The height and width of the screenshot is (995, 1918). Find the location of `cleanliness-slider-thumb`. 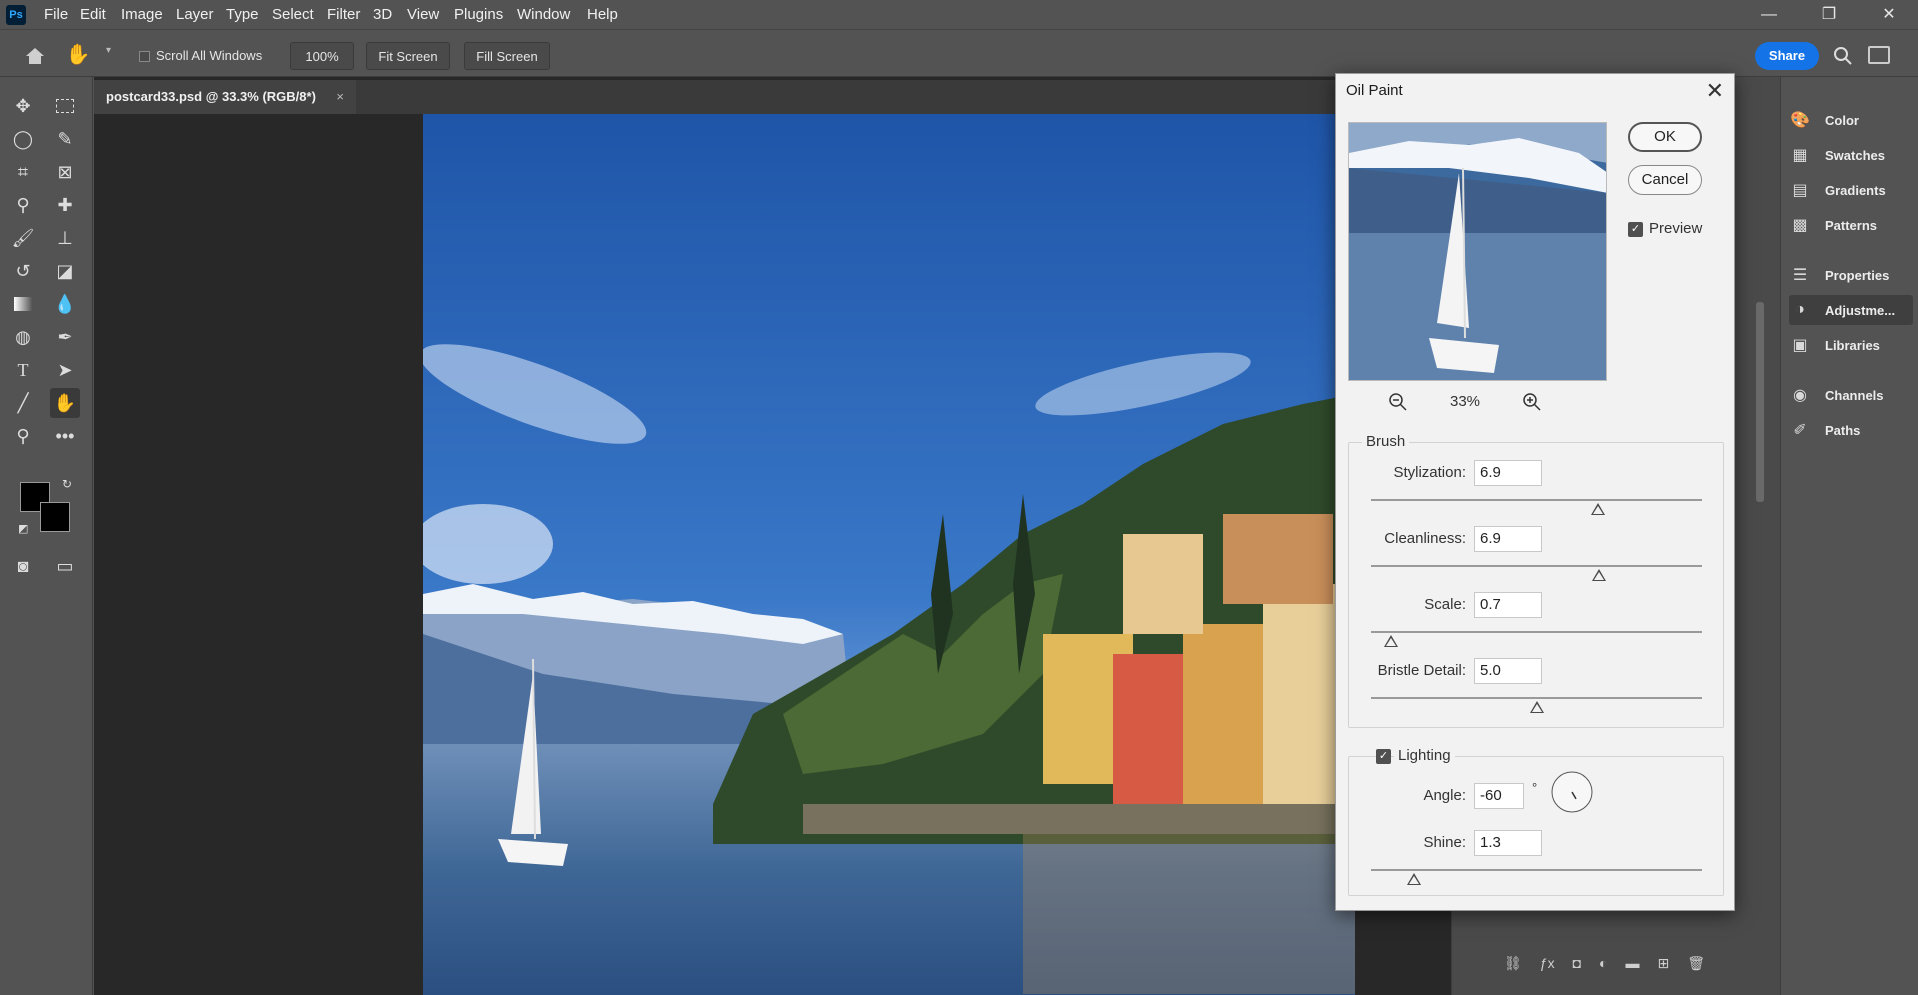

cleanliness-slider-thumb is located at coordinates (1599, 575).